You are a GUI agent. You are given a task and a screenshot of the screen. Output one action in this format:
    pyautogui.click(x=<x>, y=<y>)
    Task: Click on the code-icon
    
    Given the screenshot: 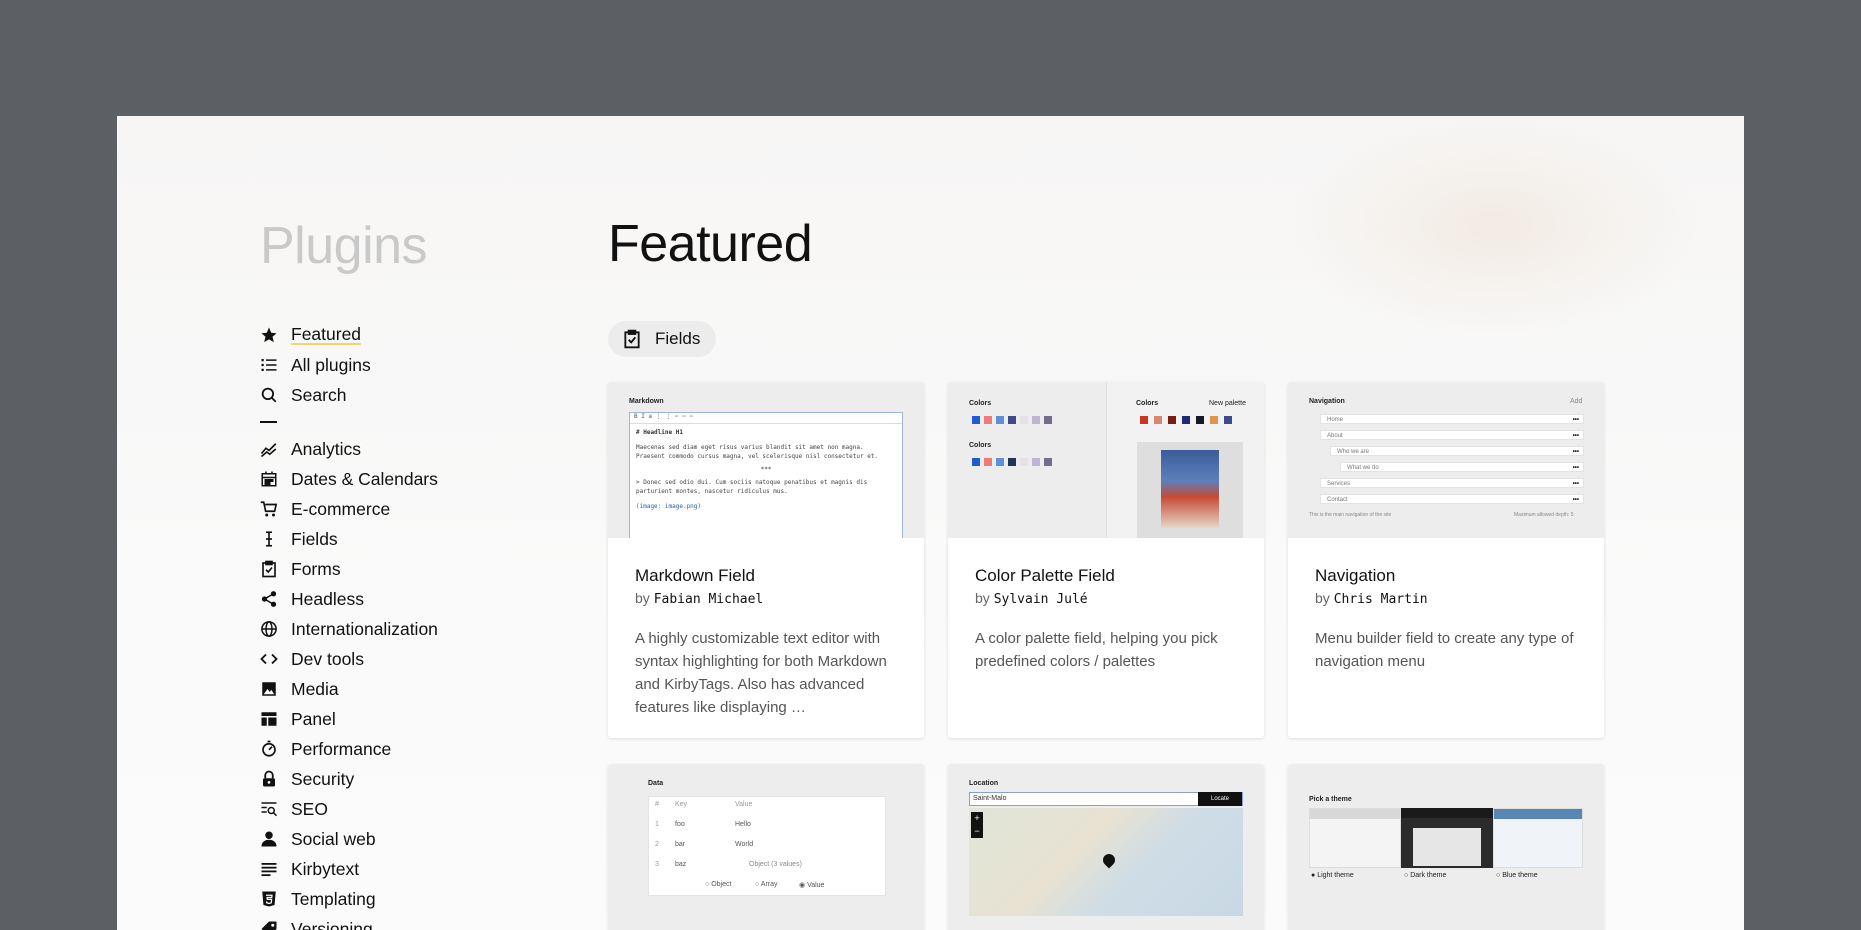 What is the action you would take?
    pyautogui.click(x=269, y=659)
    